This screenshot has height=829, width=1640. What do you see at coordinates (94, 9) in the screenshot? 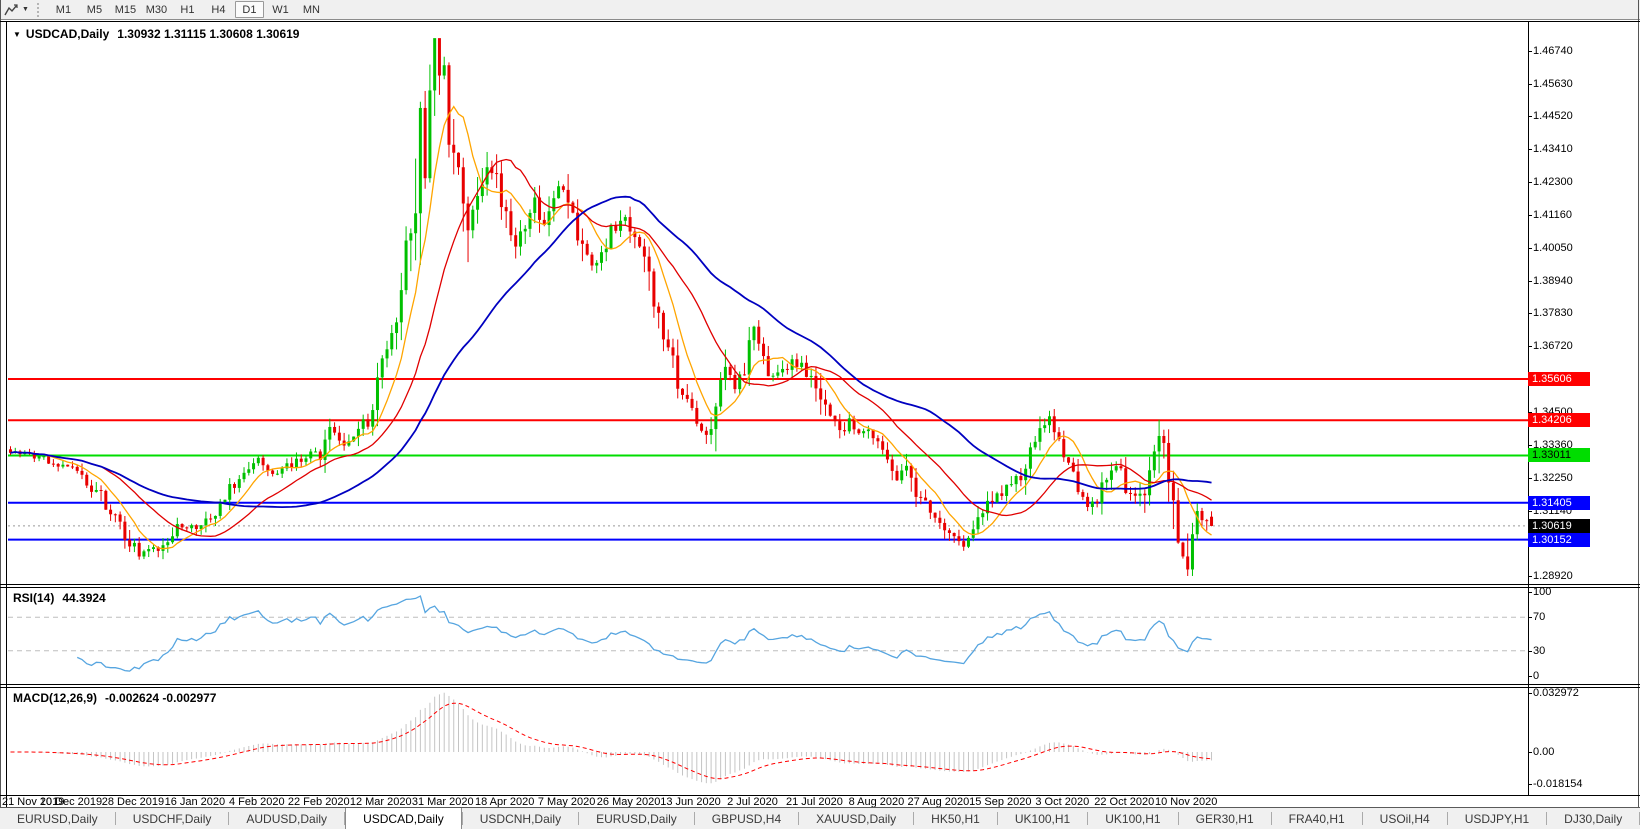
I see `timeframe-button-m5: M5` at bounding box center [94, 9].